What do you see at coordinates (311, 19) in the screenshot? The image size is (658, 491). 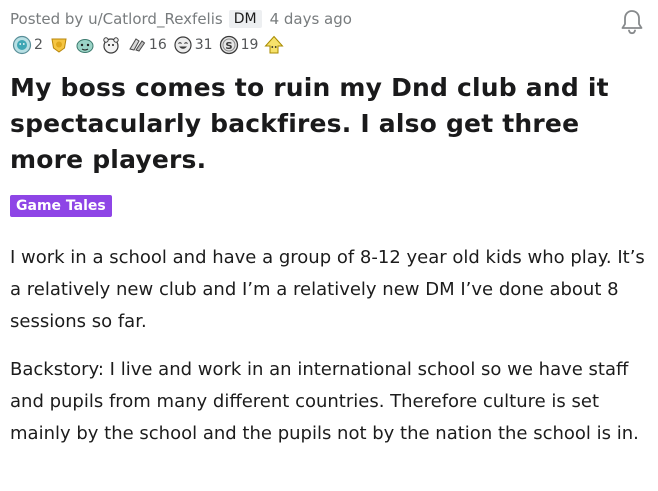 I see `post-timestamp: 4 days ago` at bounding box center [311, 19].